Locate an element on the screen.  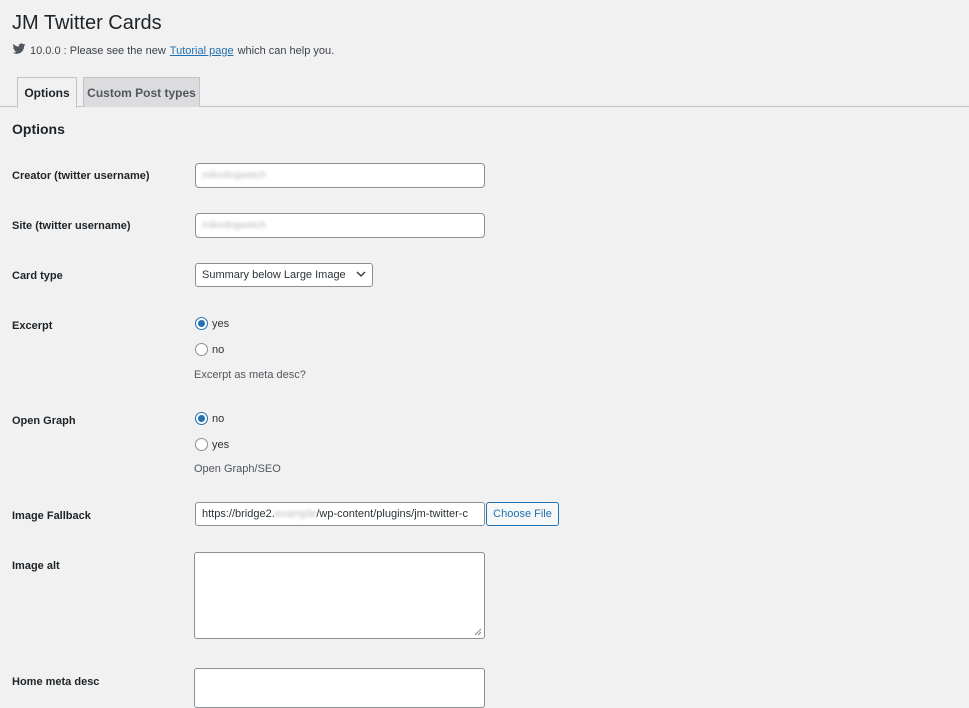
excerpt-description: Excerpt as meta desc? is located at coordinates (250, 375).